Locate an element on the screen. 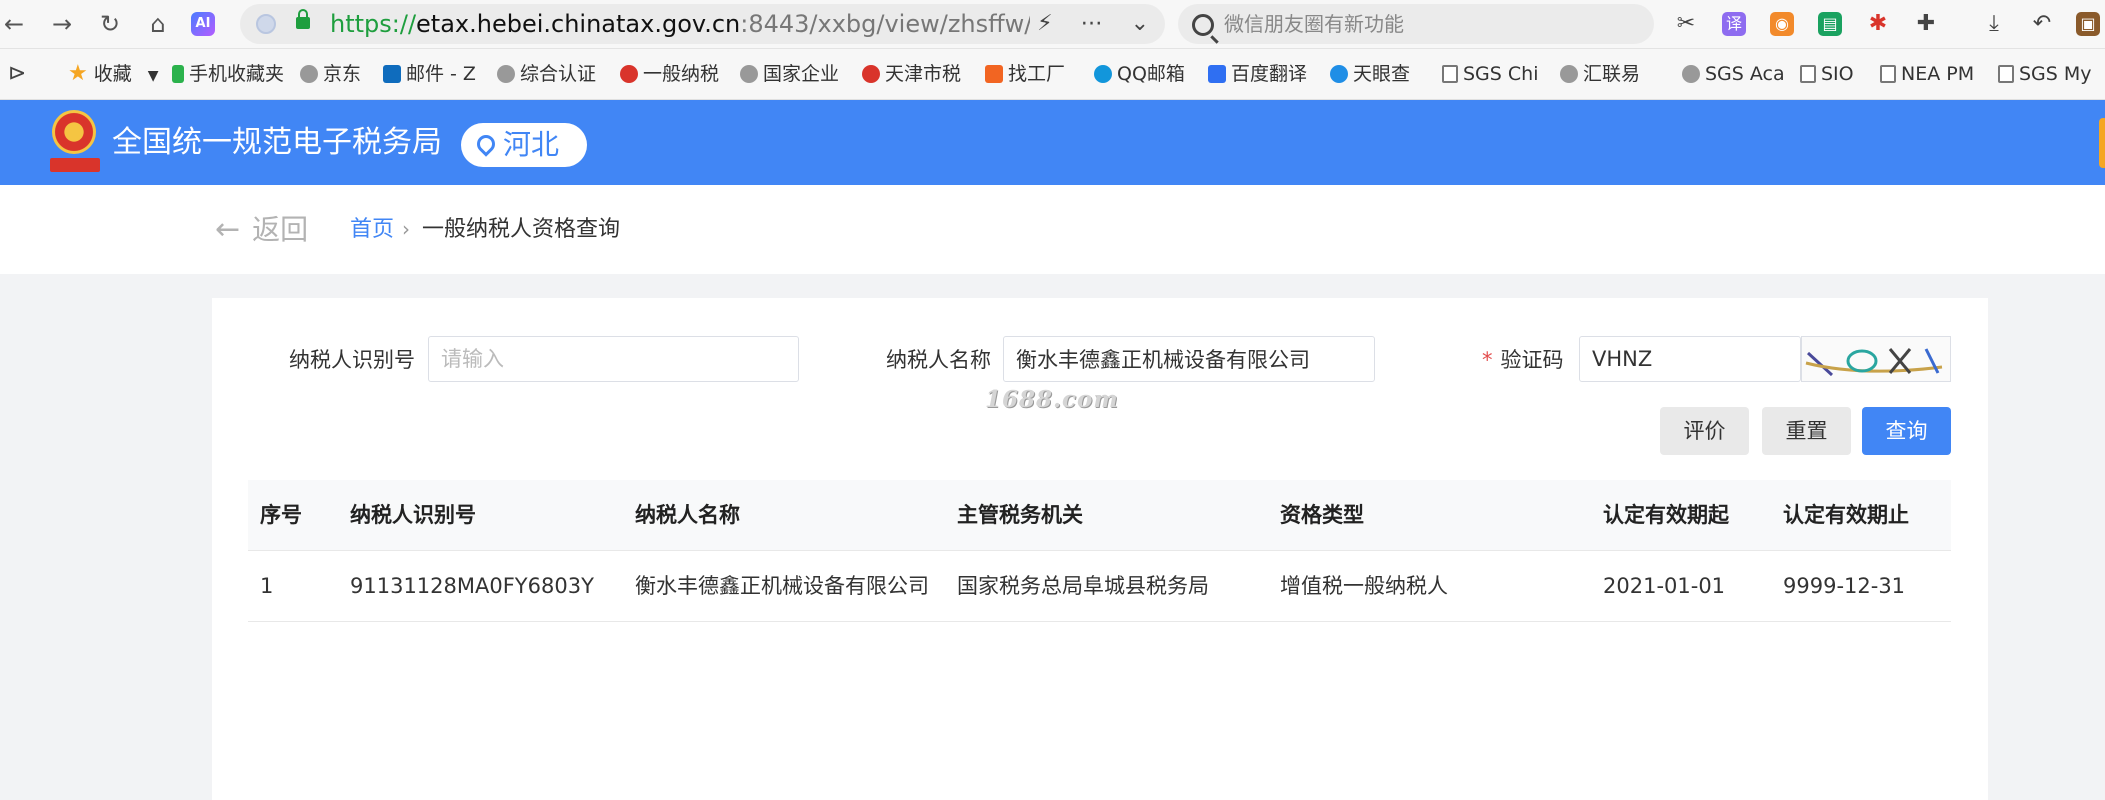 Image resolution: width=2105 pixels, height=800 pixels. search-placeholder: 微信朋友圈有新功能 is located at coordinates (1314, 24).